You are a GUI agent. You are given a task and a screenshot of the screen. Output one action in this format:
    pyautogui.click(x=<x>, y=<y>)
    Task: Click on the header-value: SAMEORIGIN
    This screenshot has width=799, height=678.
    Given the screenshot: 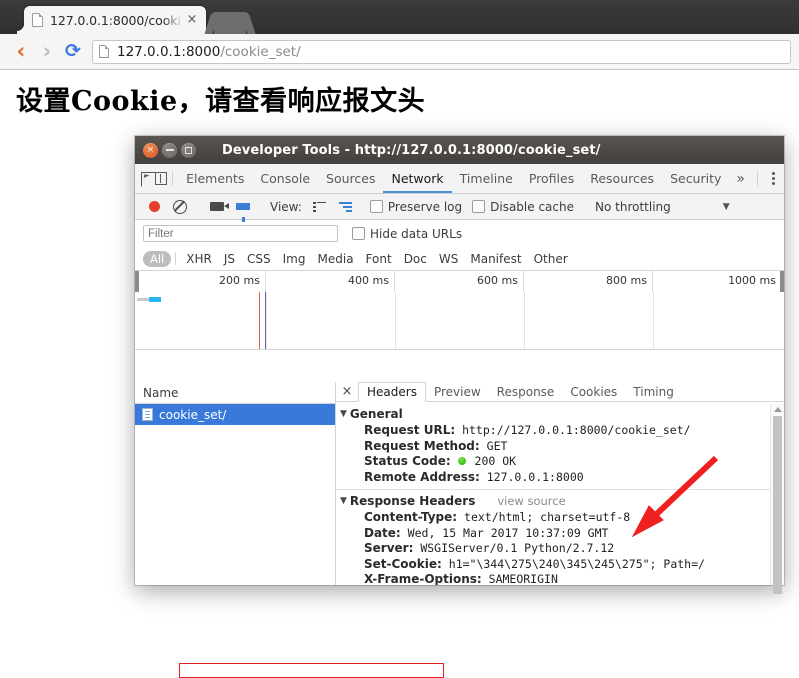 What is the action you would take?
    pyautogui.click(x=523, y=578)
    